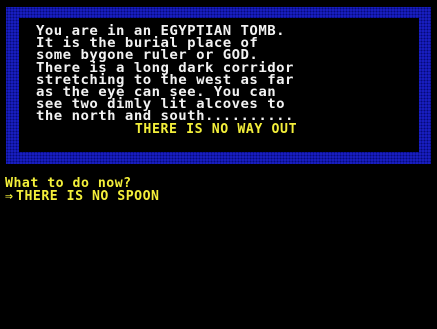 This screenshot has width=437, height=329. What do you see at coordinates (217, 196) in the screenshot?
I see `command-input: ⇒ THERE IS NO SPOON` at bounding box center [217, 196].